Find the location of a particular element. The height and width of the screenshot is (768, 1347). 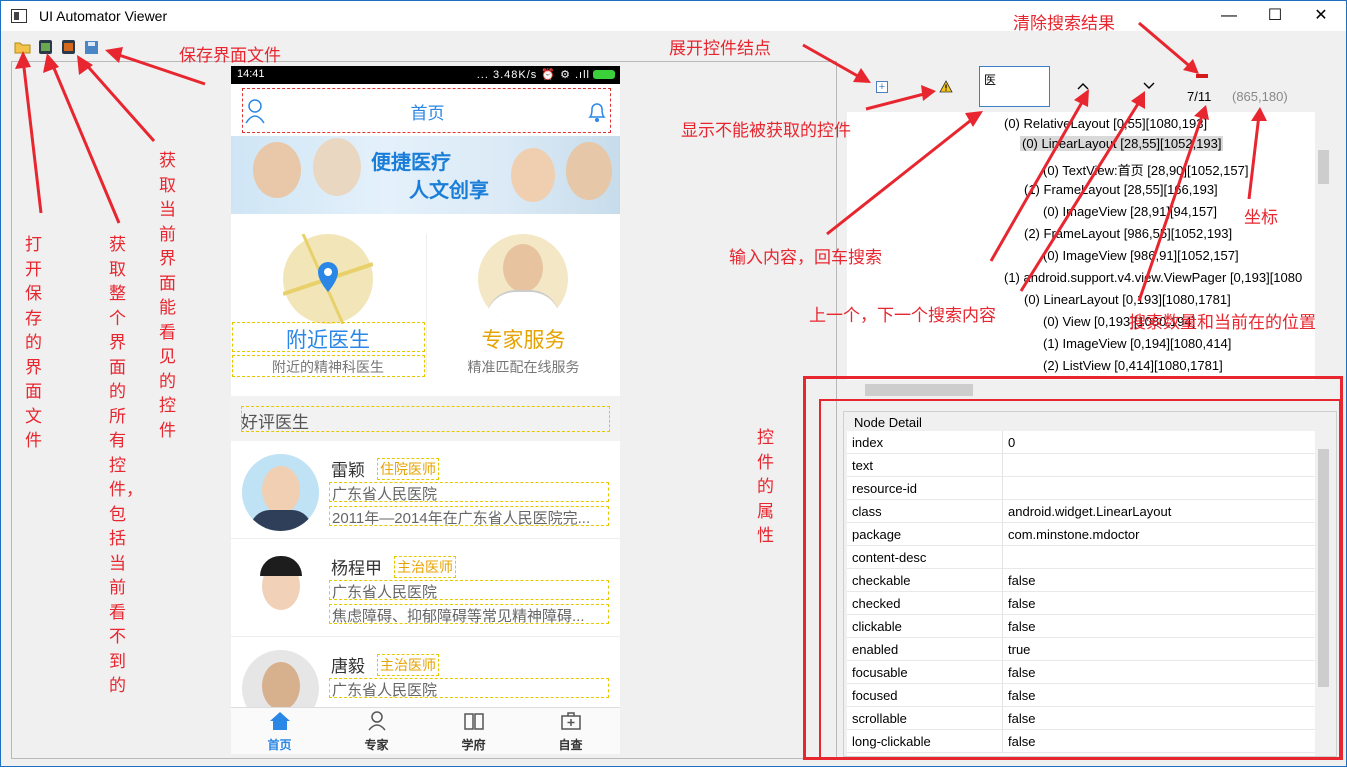

doctor-rank: 住院医师 is located at coordinates (408, 469).